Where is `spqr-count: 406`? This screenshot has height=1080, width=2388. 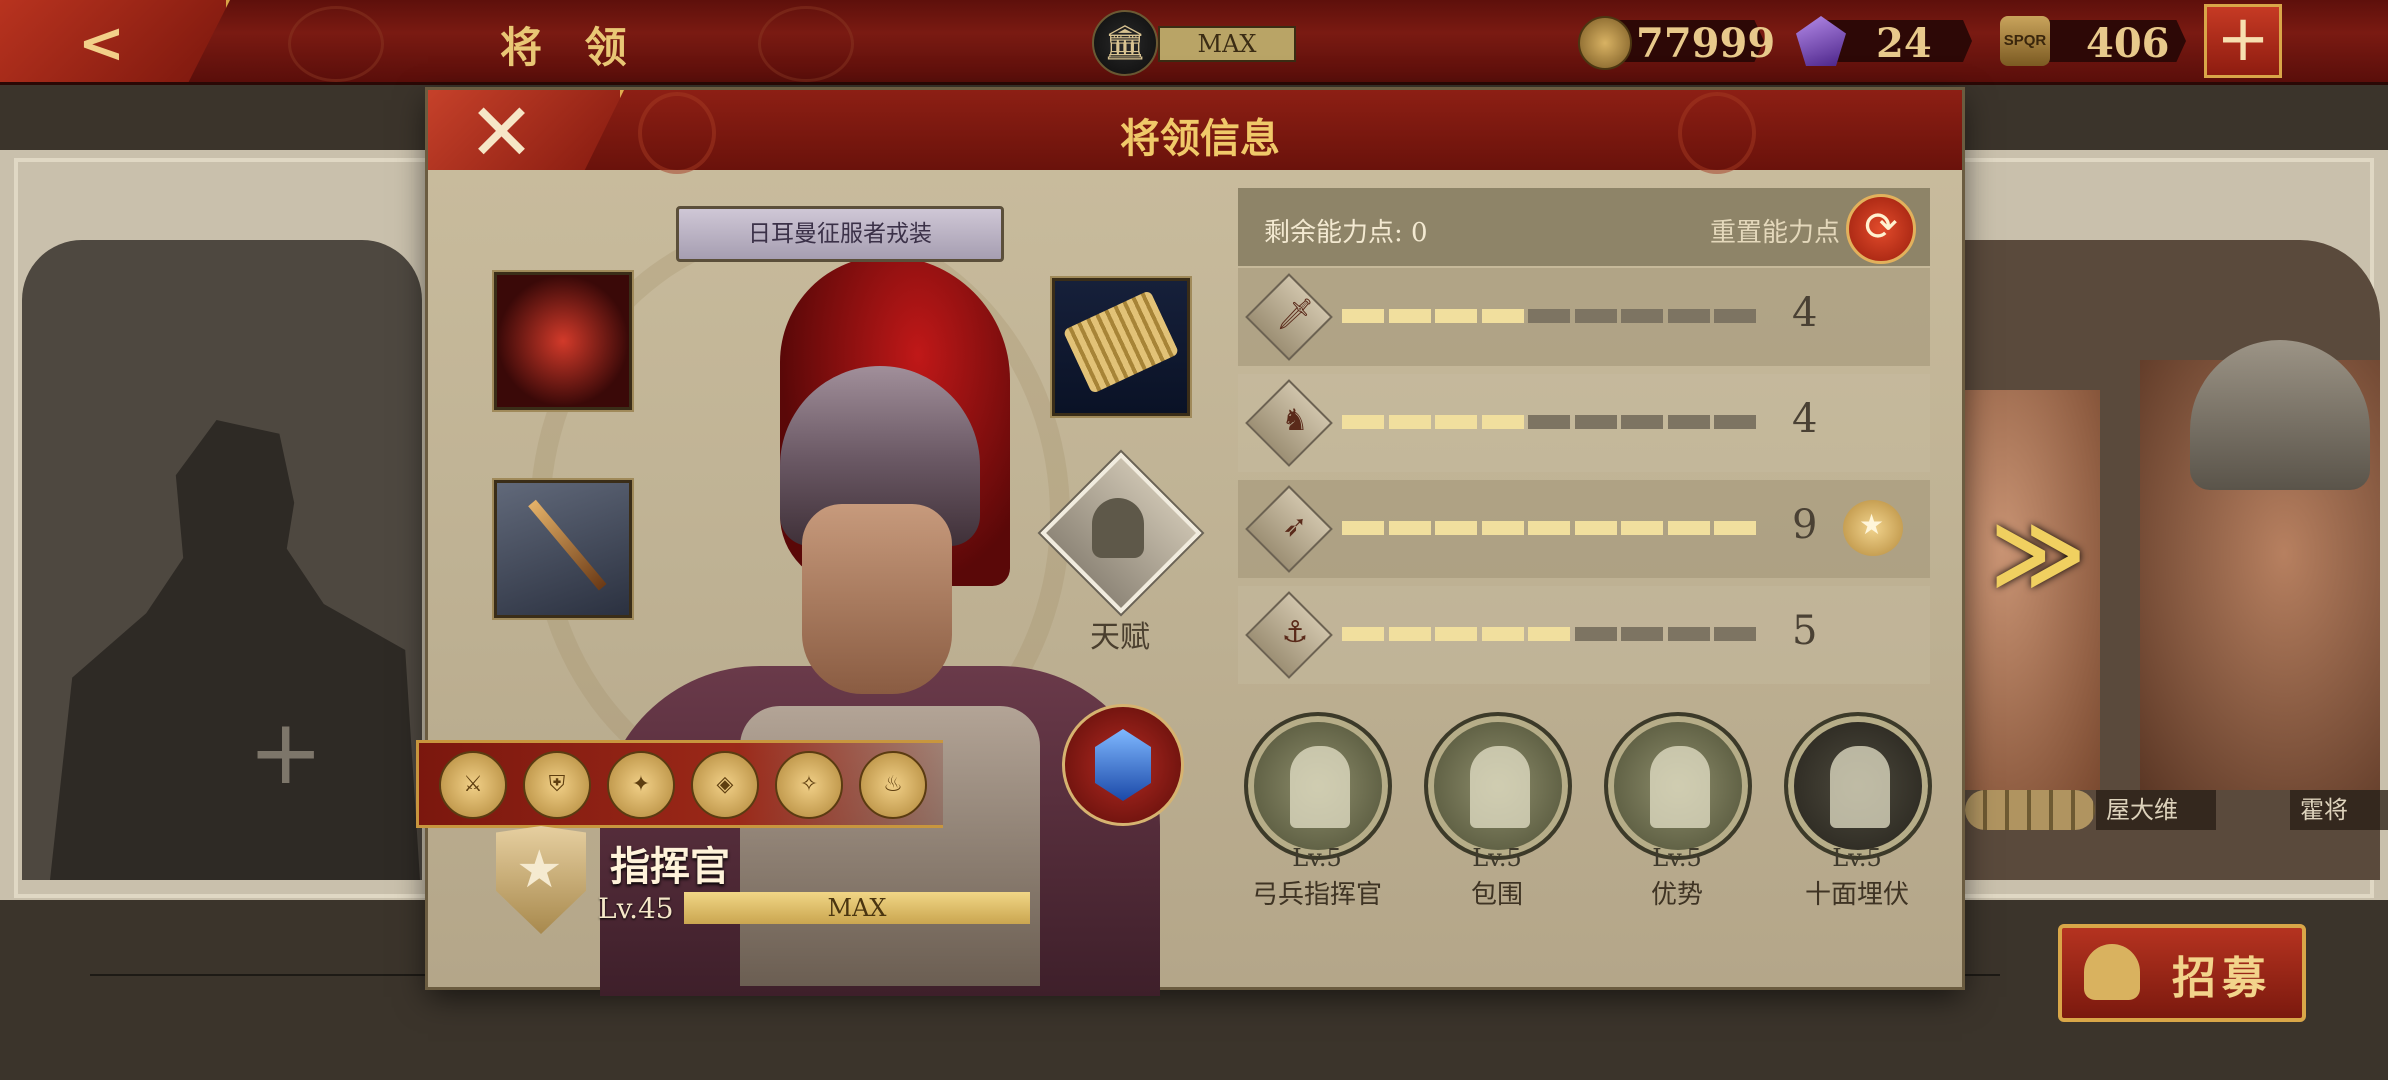 spqr-count: 406 is located at coordinates (2128, 43).